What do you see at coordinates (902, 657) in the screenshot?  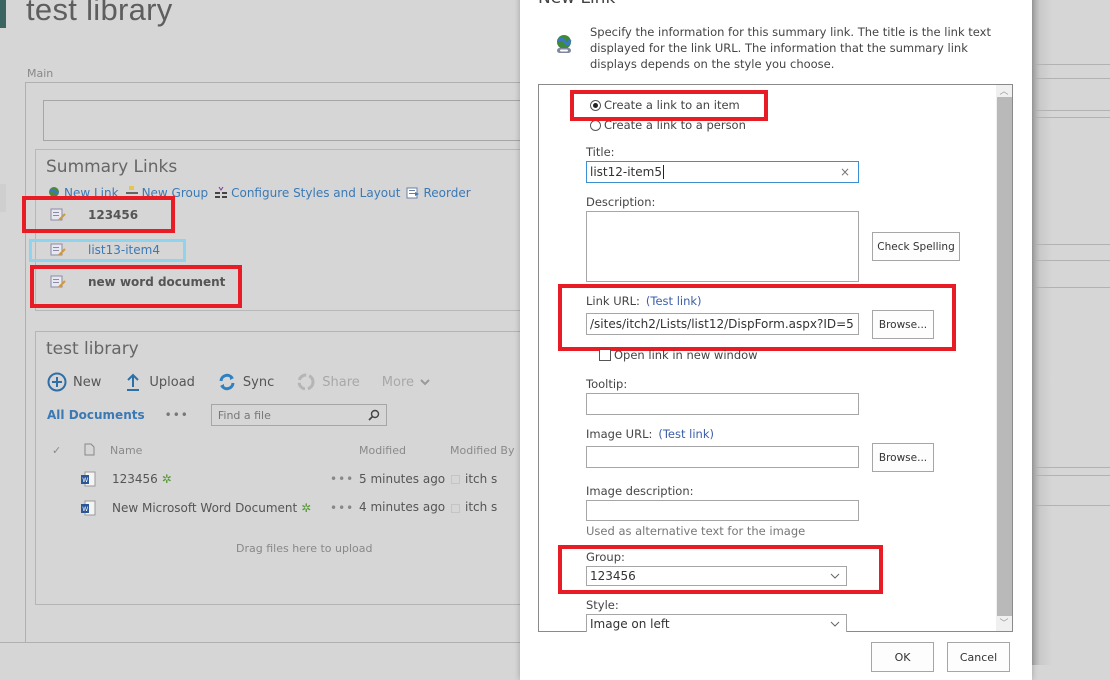 I see `ok-button: OK` at bounding box center [902, 657].